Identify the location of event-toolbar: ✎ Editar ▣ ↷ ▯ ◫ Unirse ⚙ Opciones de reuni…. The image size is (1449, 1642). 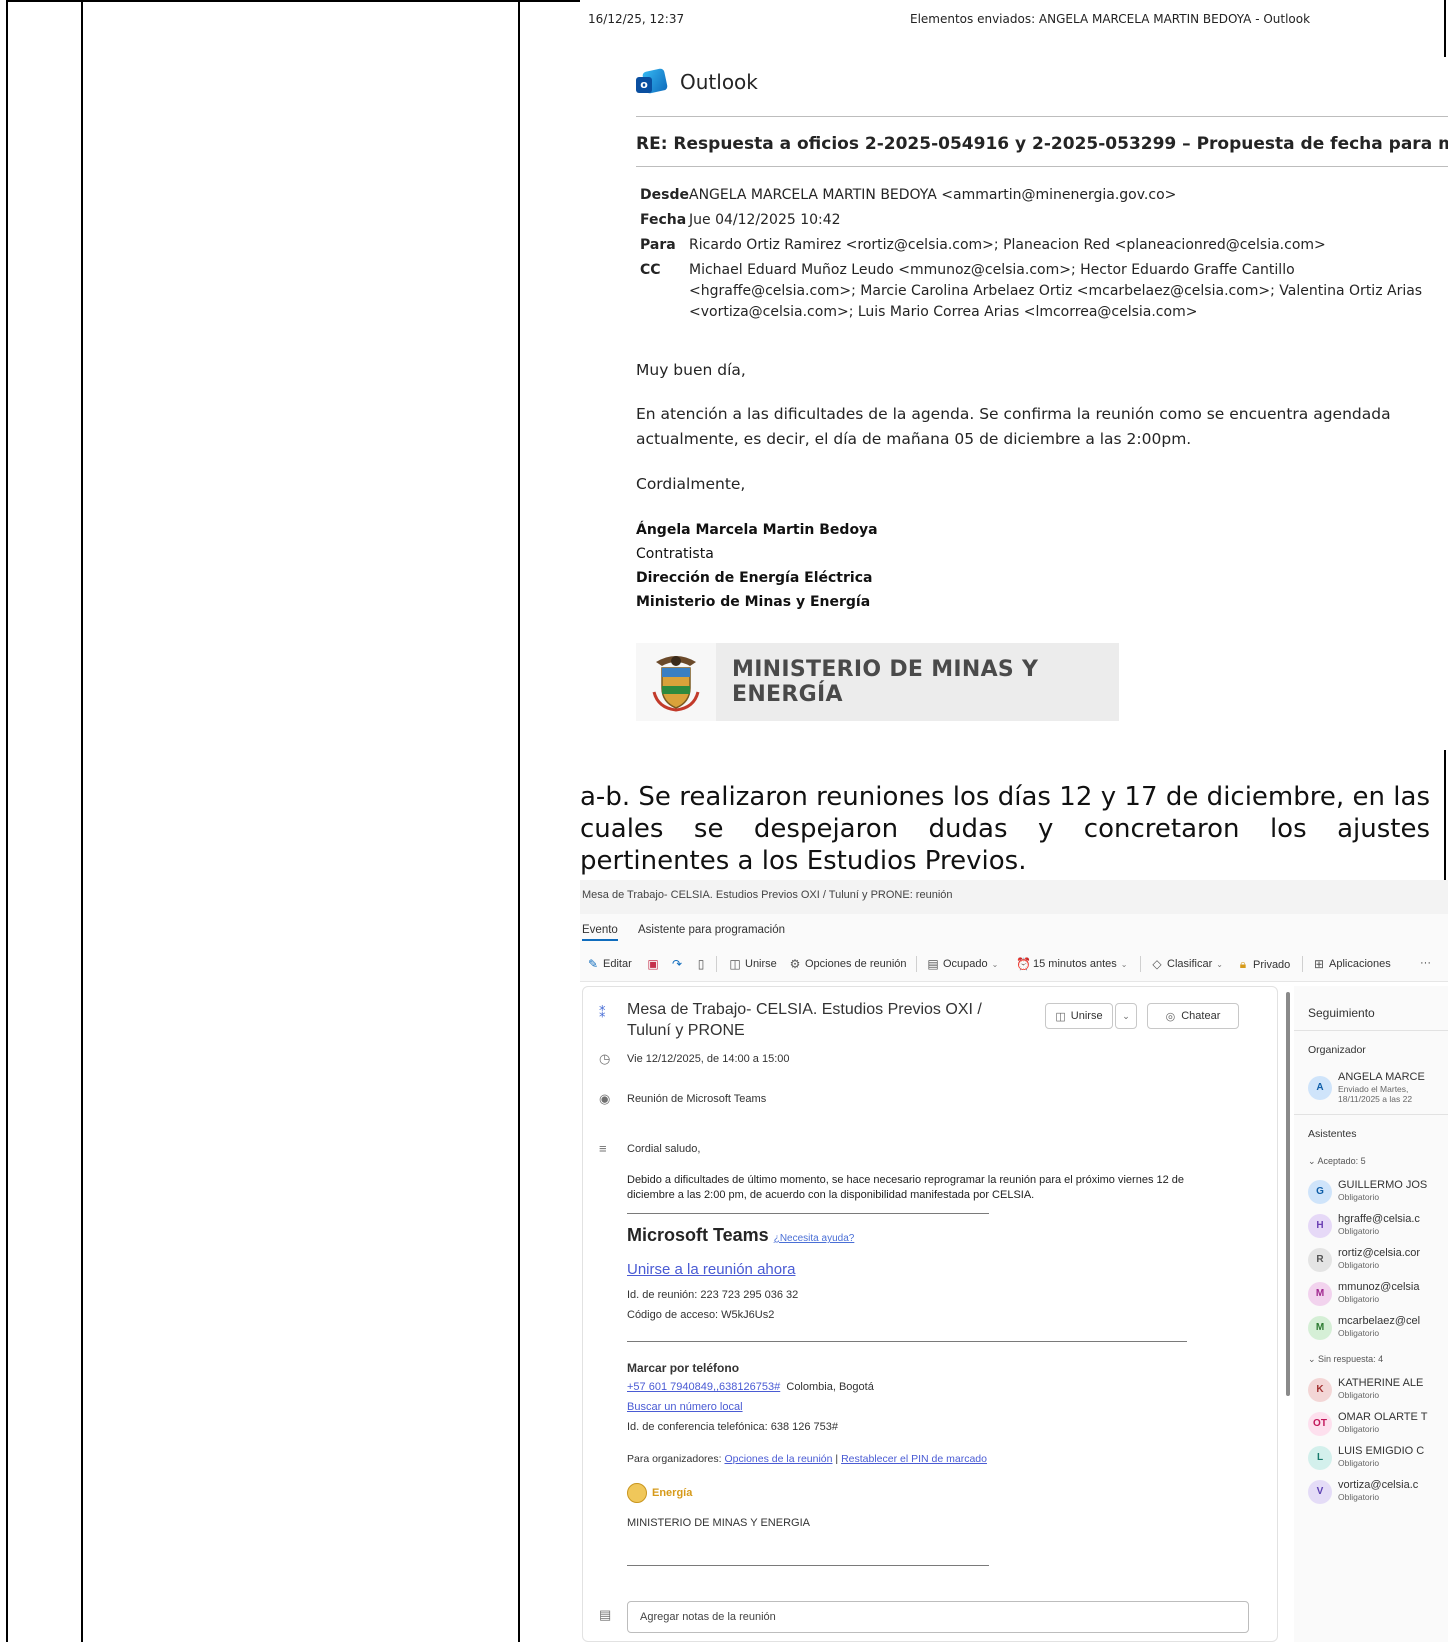
(1014, 964).